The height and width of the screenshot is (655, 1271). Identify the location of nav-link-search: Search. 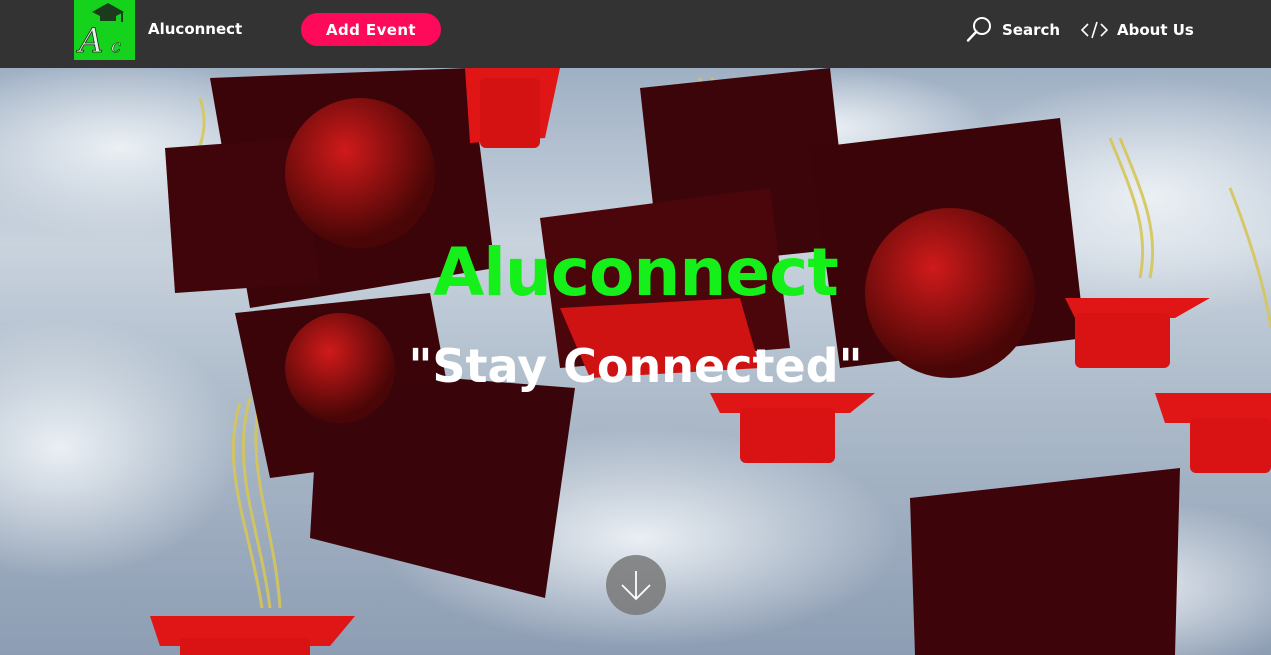
(1012, 30).